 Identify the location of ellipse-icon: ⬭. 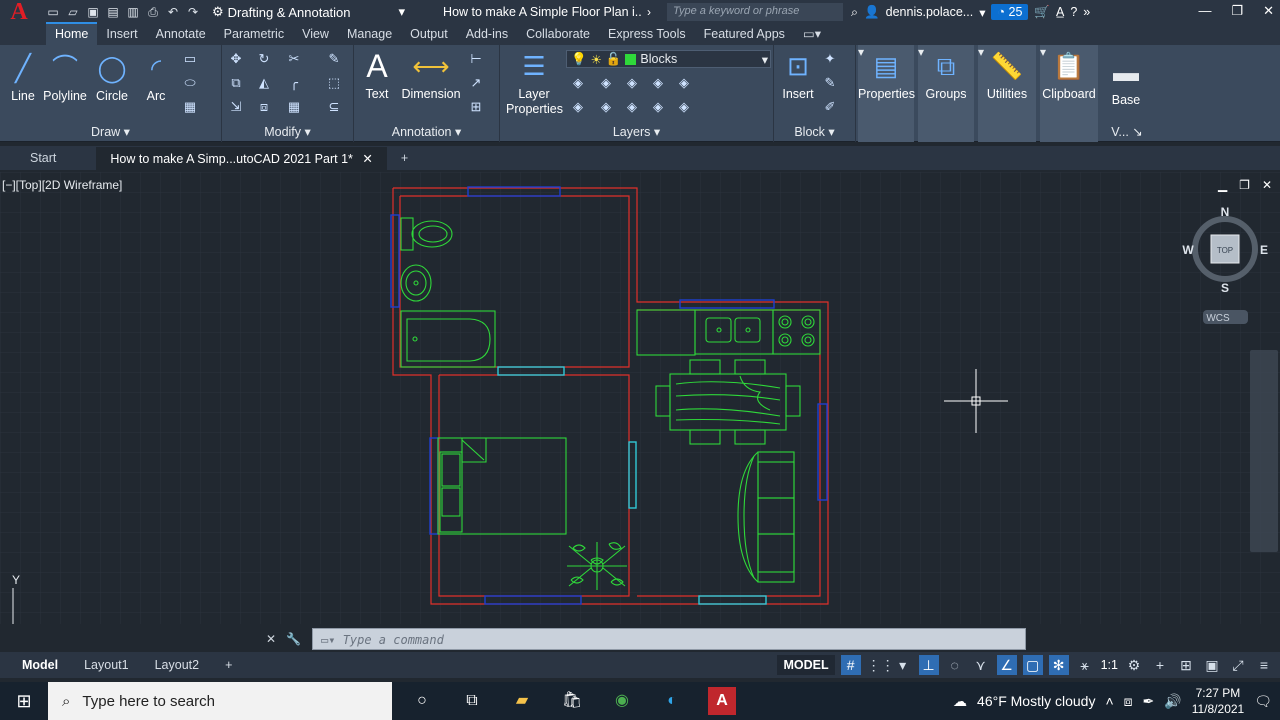
(190, 83).